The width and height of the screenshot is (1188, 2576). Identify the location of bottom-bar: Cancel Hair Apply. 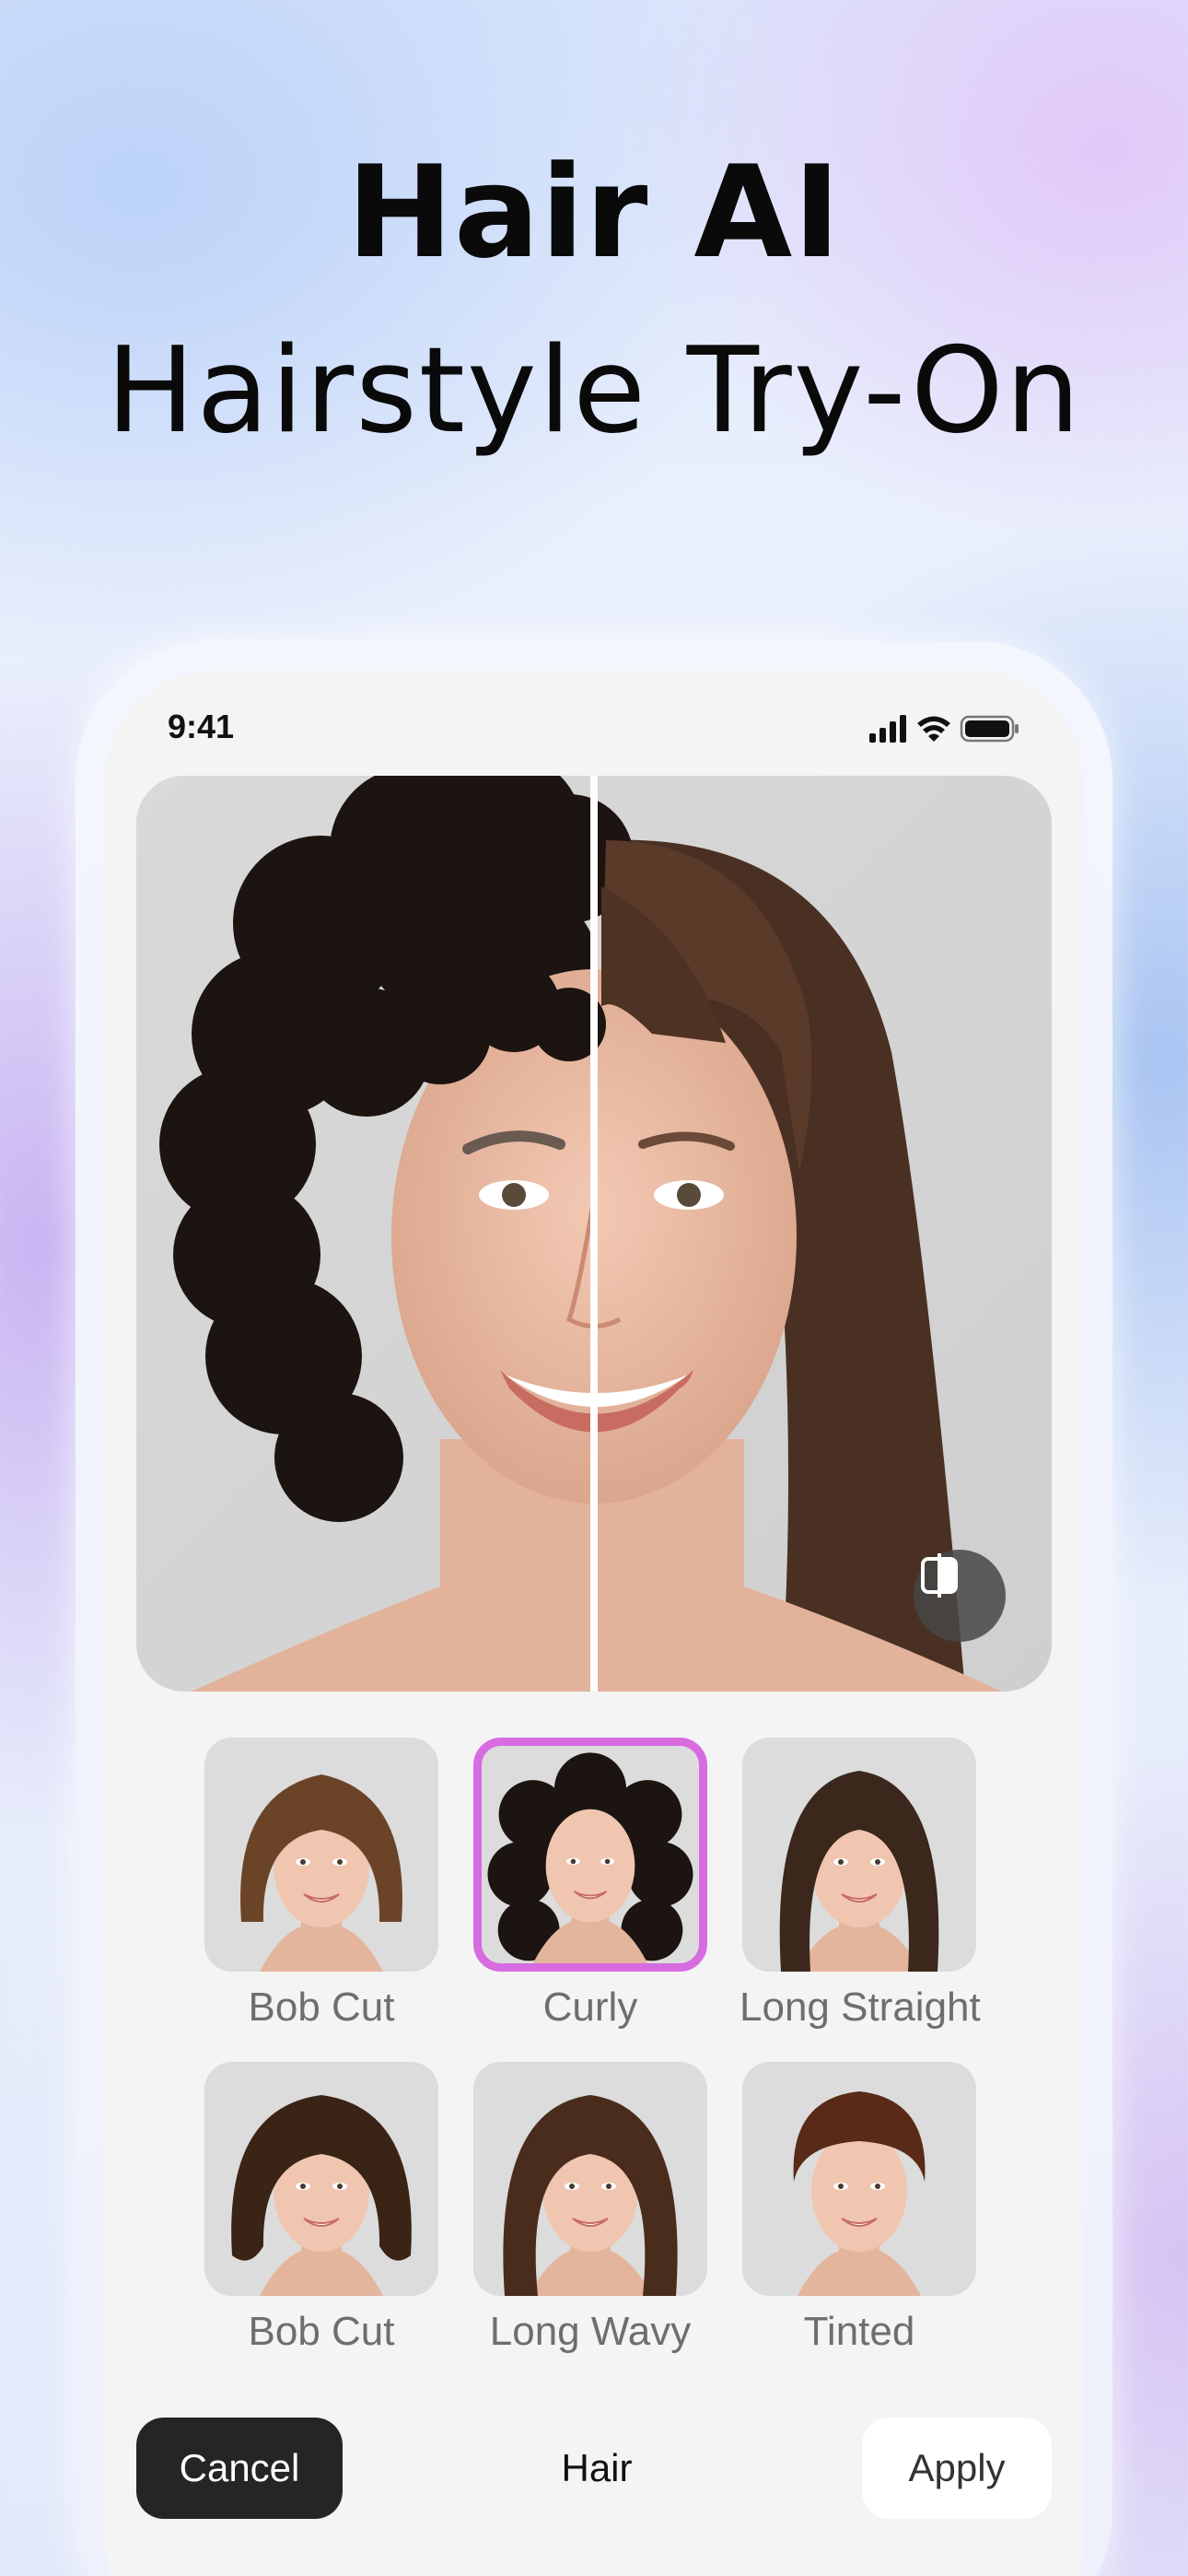
(594, 2469).